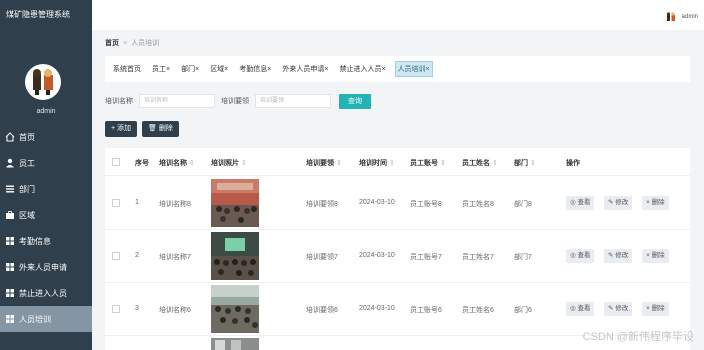 This screenshot has width=704, height=350. Describe the element at coordinates (46, 215) in the screenshot. I see `sidebar-item-area: 区域` at that location.